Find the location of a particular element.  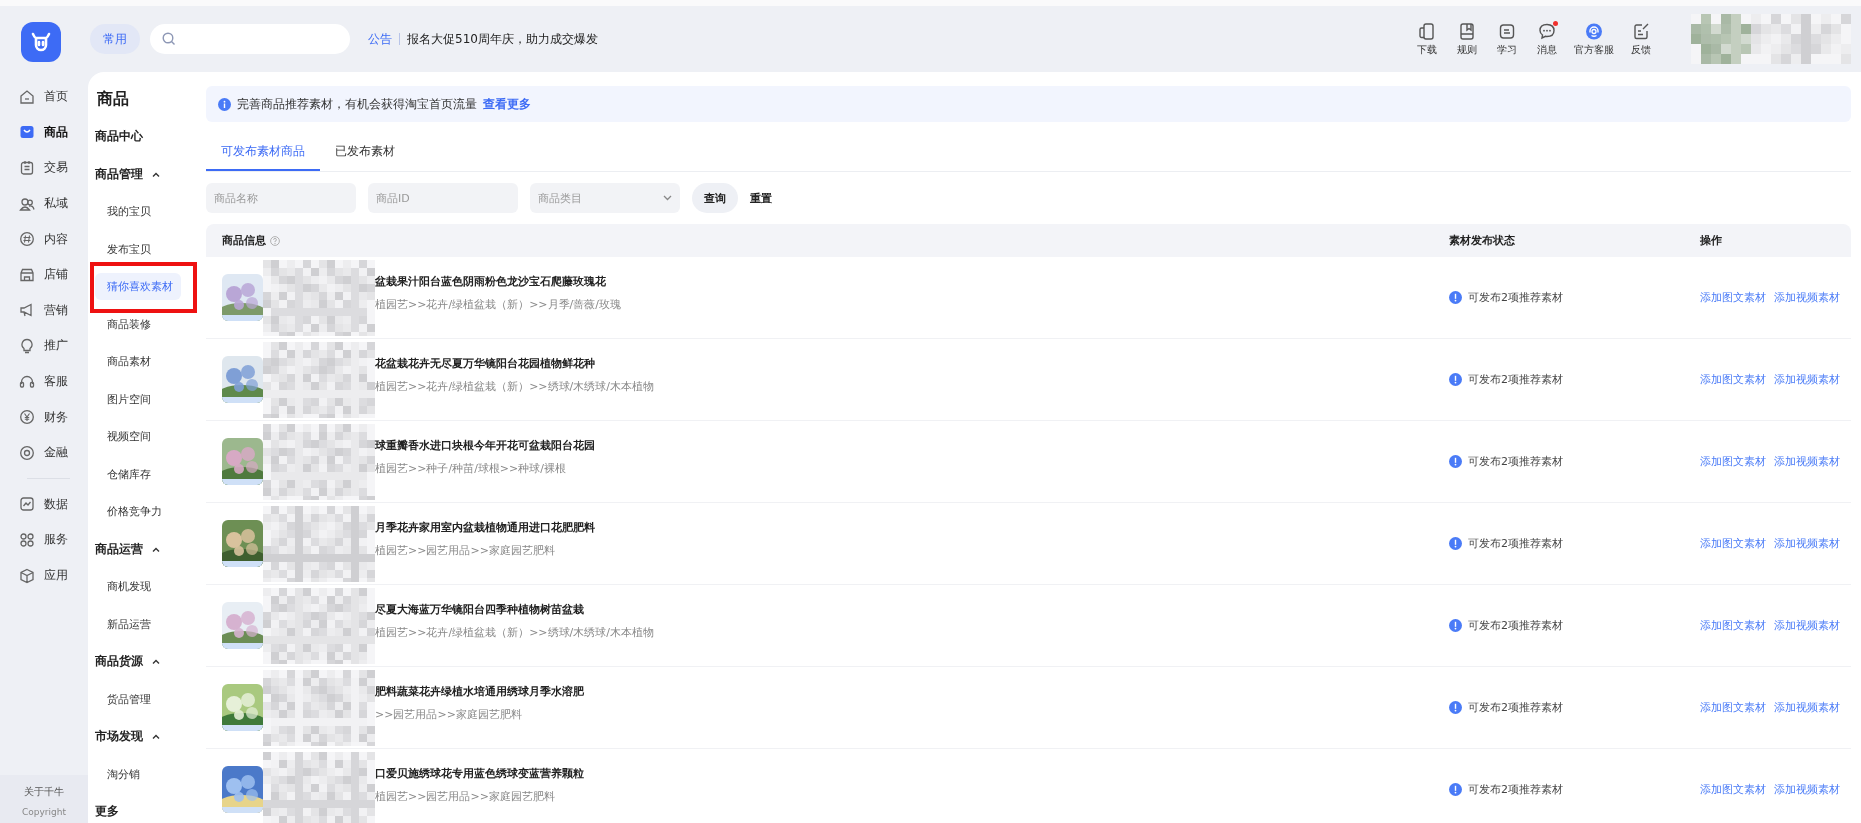

rail-item: 服务 is located at coordinates (44, 540).